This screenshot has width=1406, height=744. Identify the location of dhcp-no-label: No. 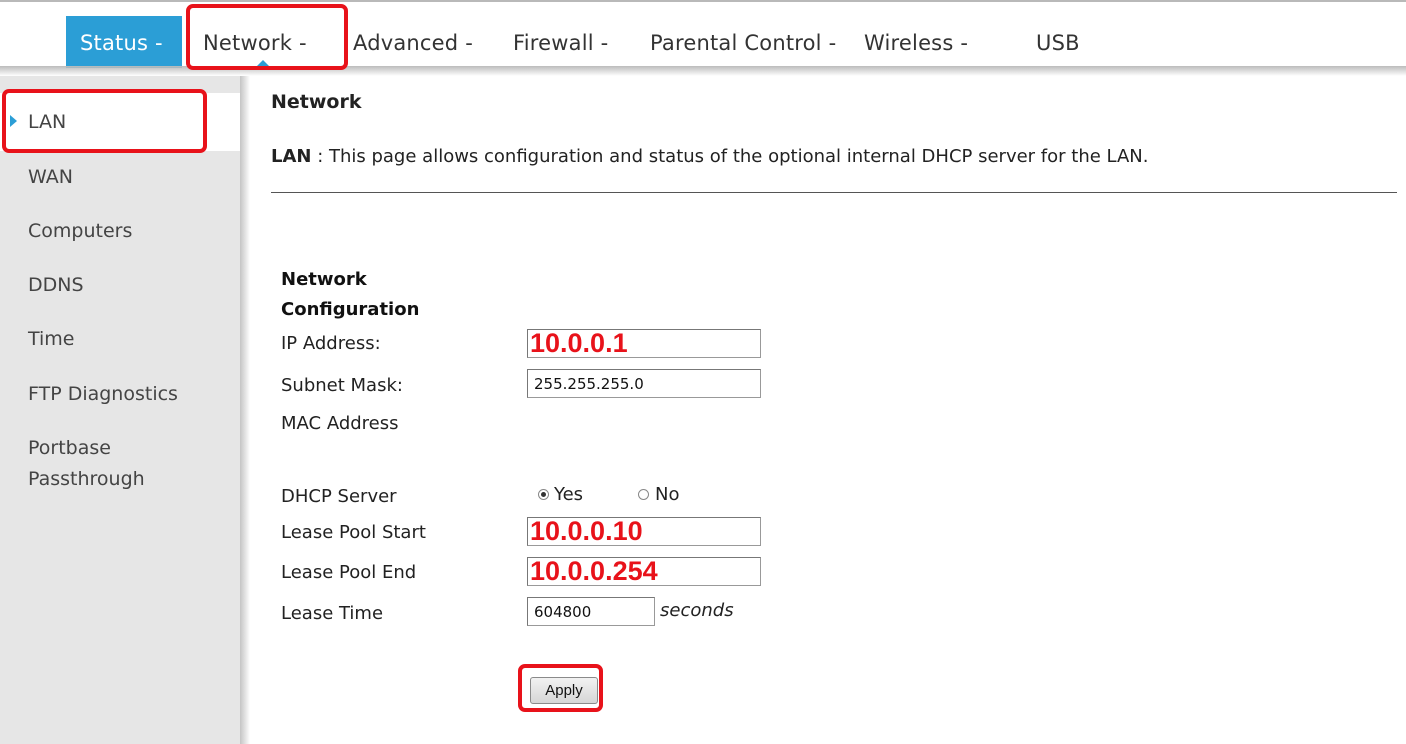
(667, 494).